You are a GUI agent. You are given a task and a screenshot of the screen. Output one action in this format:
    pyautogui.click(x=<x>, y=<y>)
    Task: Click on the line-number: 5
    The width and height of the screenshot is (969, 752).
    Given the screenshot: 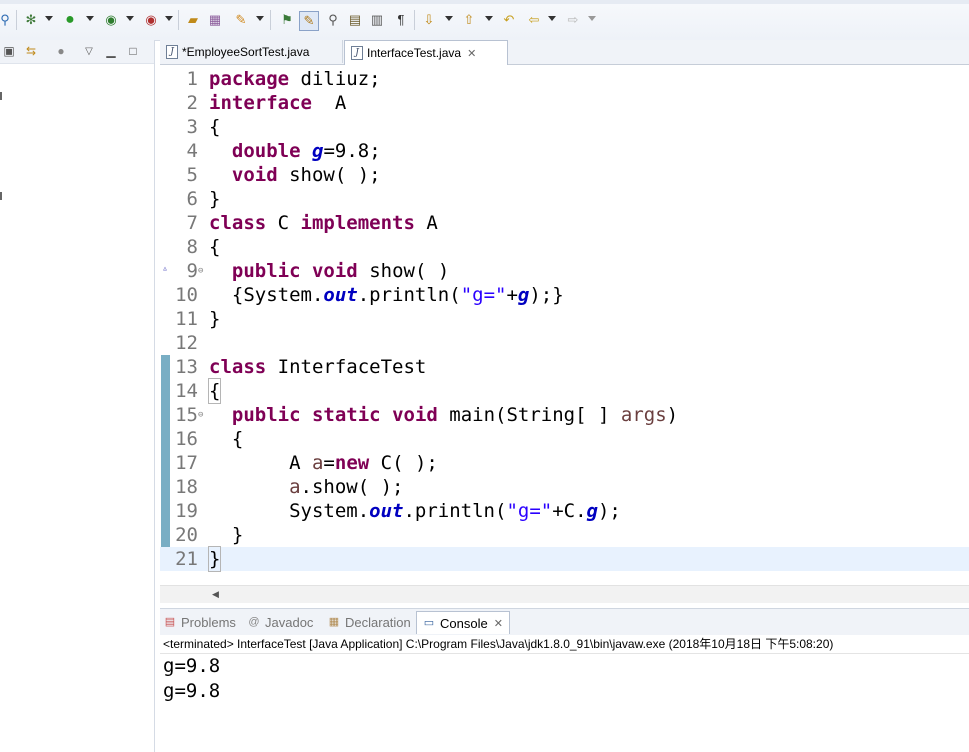 What is the action you would take?
    pyautogui.click(x=192, y=175)
    